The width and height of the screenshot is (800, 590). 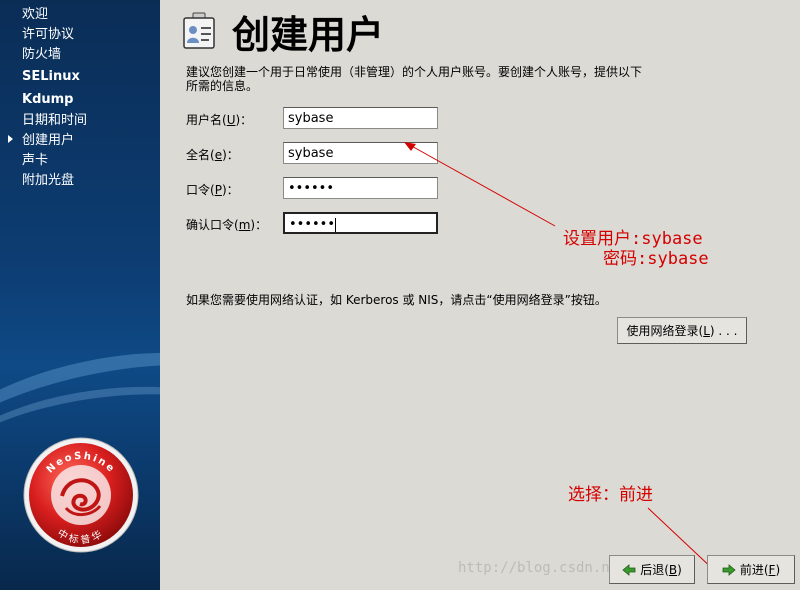 What do you see at coordinates (10, 139) in the screenshot?
I see `current-step-arrow-icon` at bounding box center [10, 139].